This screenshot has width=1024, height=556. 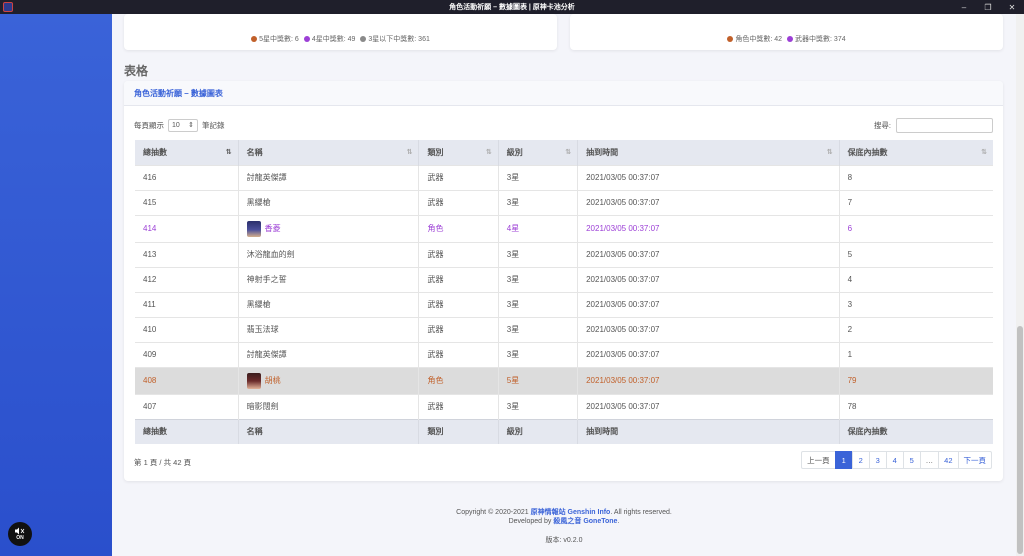 I want to click on developer-link: 殺風之音 GoneTone, so click(x=585, y=521).